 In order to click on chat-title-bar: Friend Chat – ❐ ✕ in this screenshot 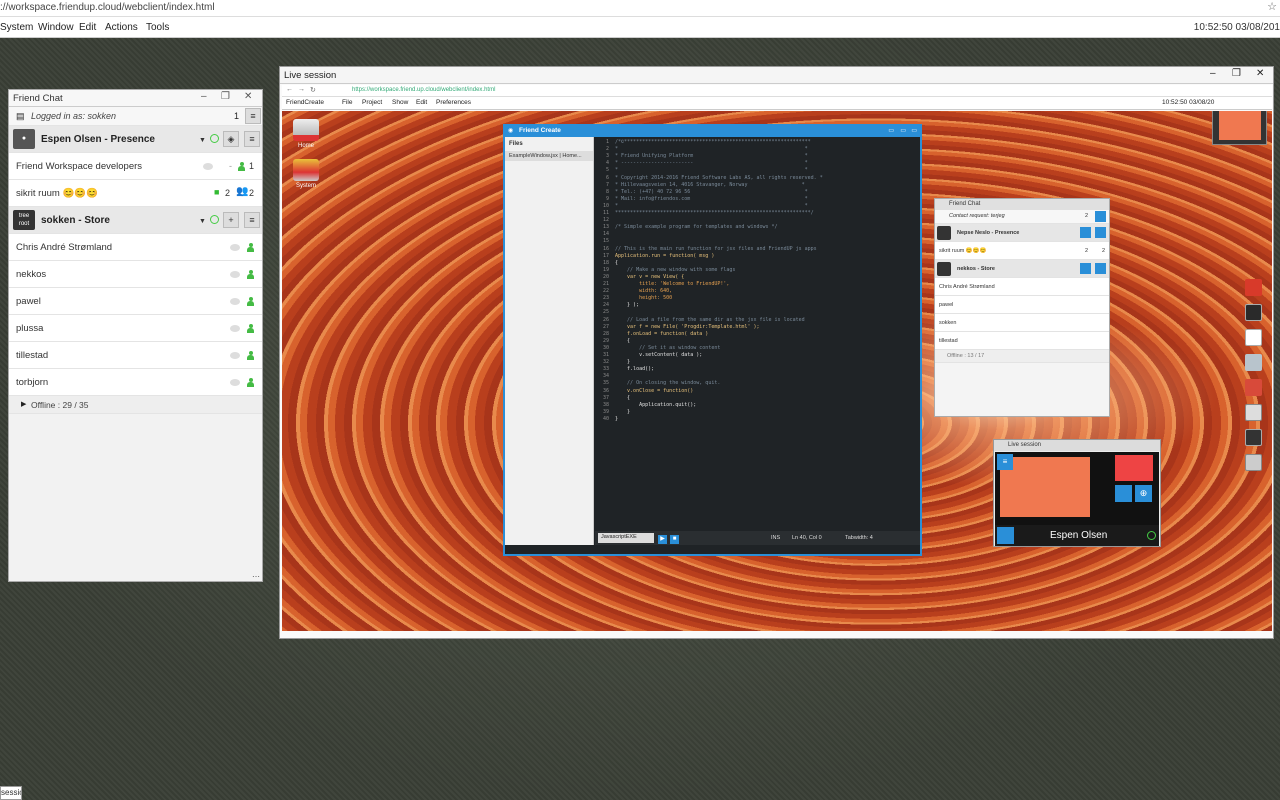, I will do `click(135, 98)`.